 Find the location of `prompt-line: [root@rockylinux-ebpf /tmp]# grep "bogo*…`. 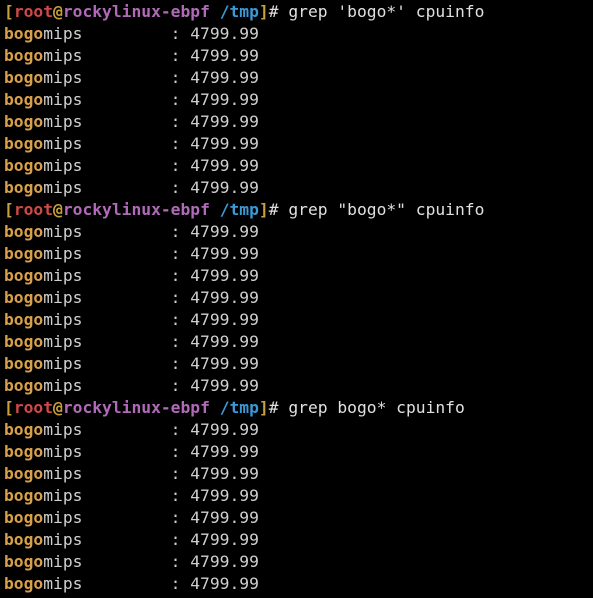

prompt-line: [root@rockylinux-ebpf /tmp]# grep "bogo*… is located at coordinates (298, 210).